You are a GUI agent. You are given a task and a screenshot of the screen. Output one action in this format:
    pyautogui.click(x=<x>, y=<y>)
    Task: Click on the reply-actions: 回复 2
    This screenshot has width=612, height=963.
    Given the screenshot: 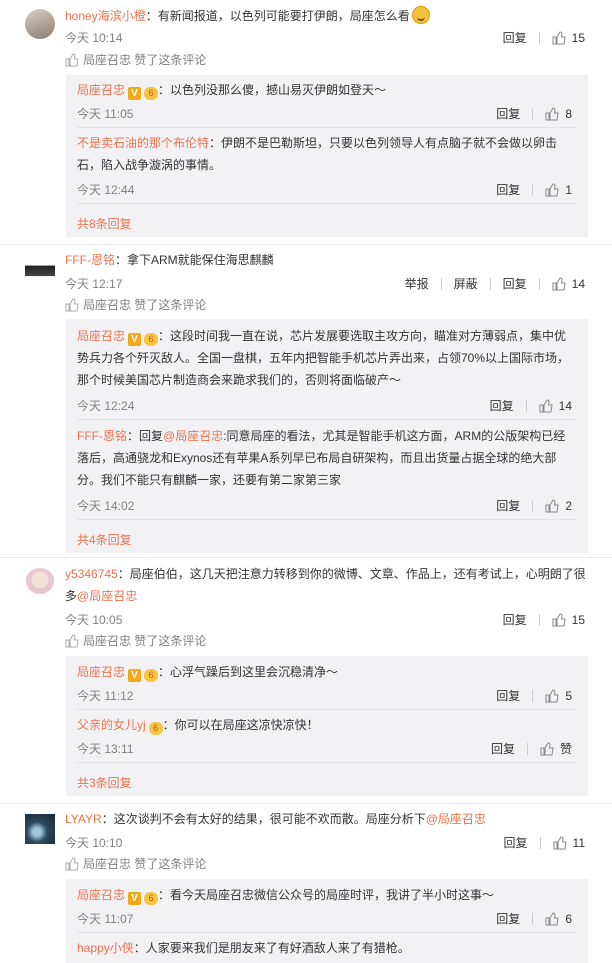 What is the action you would take?
    pyautogui.click(x=534, y=505)
    